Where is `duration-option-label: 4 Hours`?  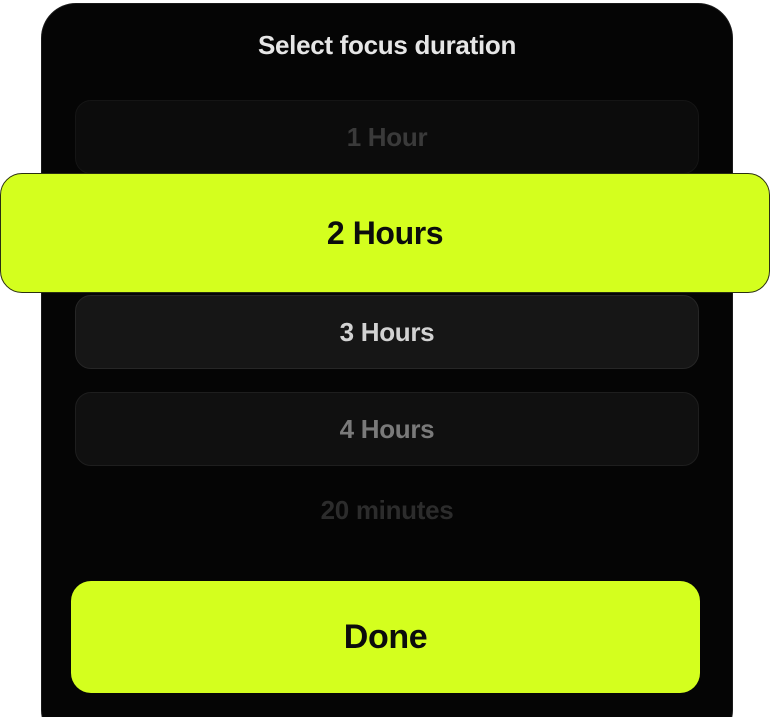 duration-option-label: 4 Hours is located at coordinates (387, 428).